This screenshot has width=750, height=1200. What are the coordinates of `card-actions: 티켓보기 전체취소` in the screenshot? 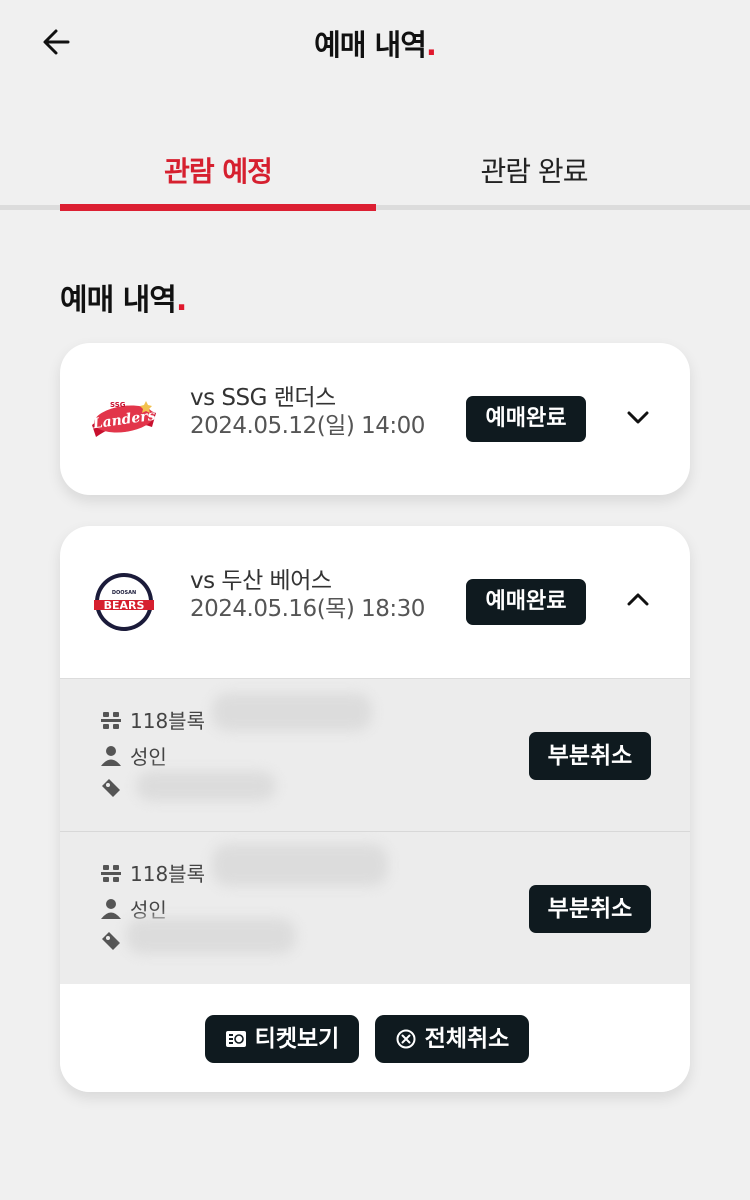 It's located at (375, 1038).